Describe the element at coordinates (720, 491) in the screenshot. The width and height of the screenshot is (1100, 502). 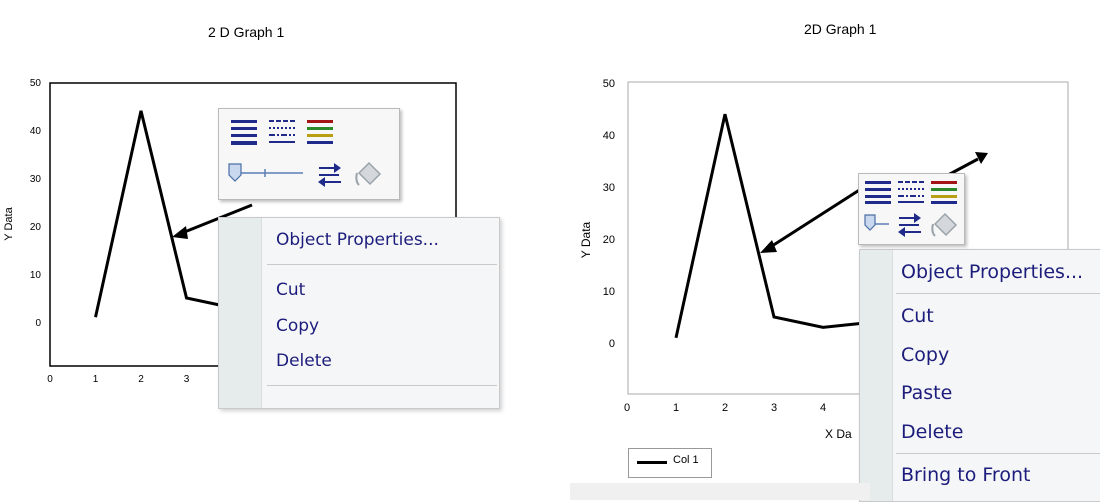
I see `background-strip` at that location.